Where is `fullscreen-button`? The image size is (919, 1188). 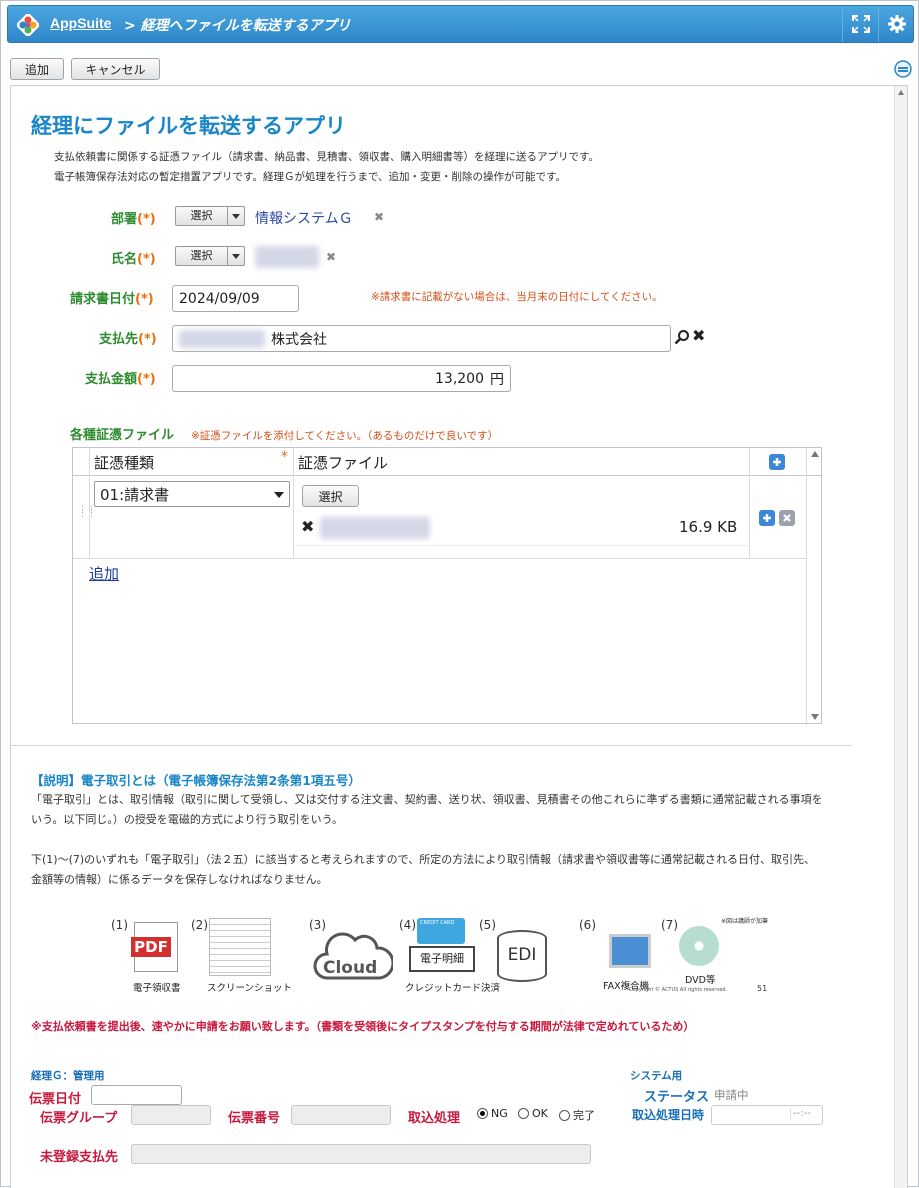 fullscreen-button is located at coordinates (860, 24).